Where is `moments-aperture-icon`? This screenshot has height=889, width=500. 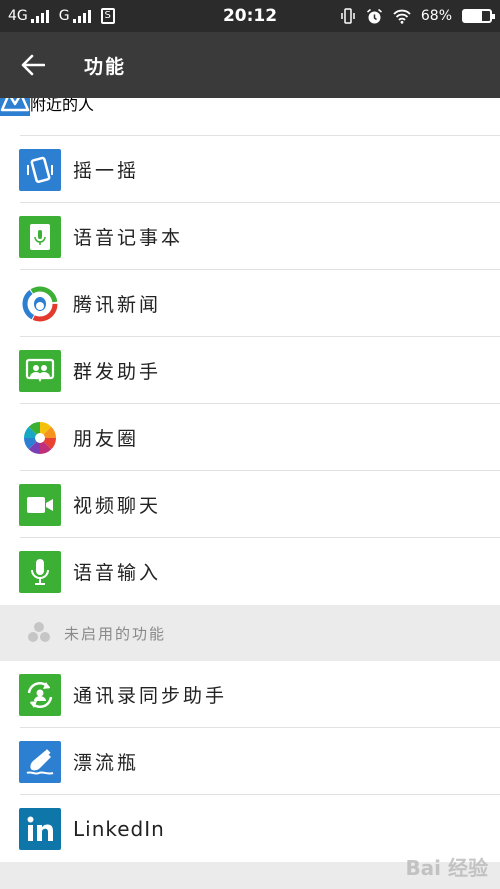 moments-aperture-icon is located at coordinates (40, 438).